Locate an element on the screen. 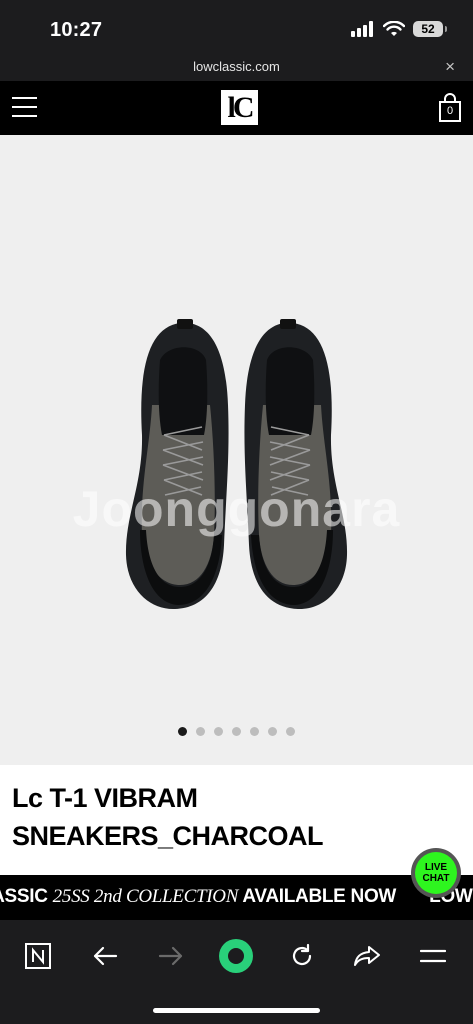 The height and width of the screenshot is (1024, 473). right-shoe is located at coordinates (296, 464).